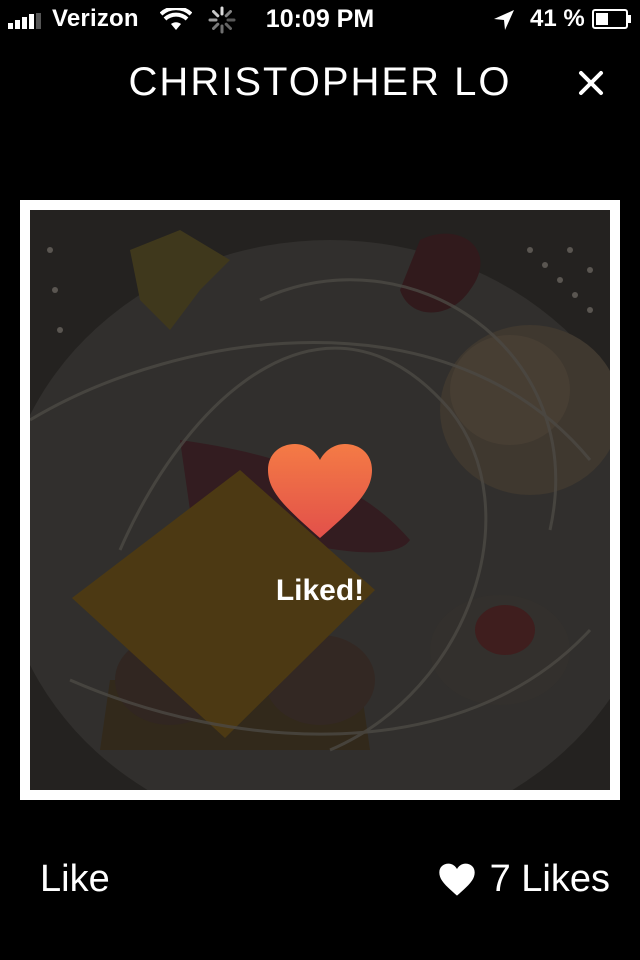  Describe the element at coordinates (320, 20) in the screenshot. I see `status-bar: Verizon 10:09 PM 41 %` at that location.